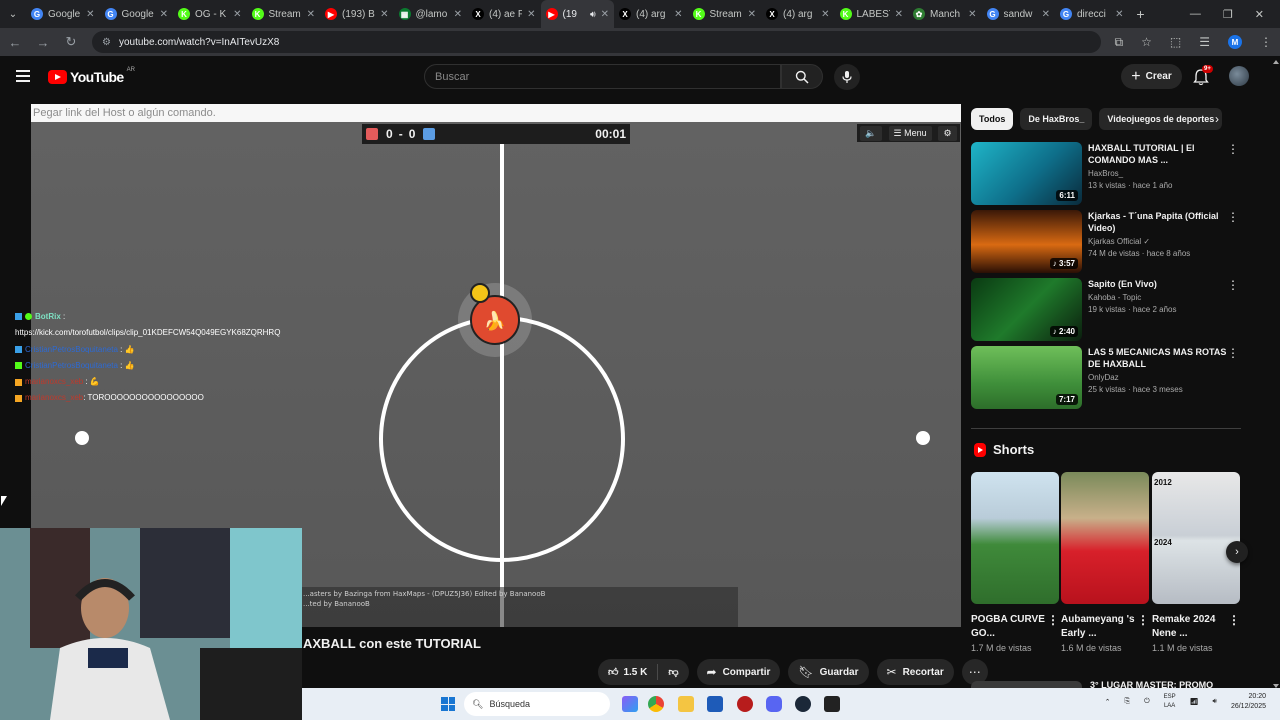 This screenshot has height=720, width=1280. Describe the element at coordinates (738, 672) in the screenshot. I see `share-button: ➦ Compartir` at that location.